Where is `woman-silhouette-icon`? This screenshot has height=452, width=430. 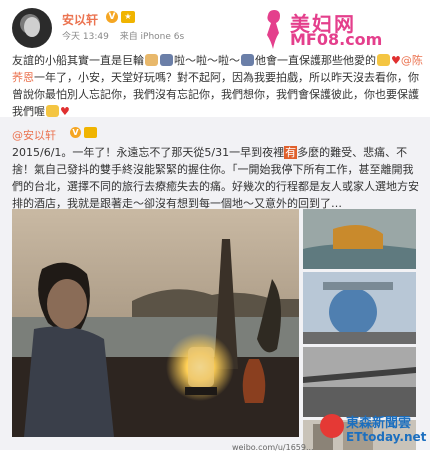
woman-silhouette-icon is located at coordinates (273, 29).